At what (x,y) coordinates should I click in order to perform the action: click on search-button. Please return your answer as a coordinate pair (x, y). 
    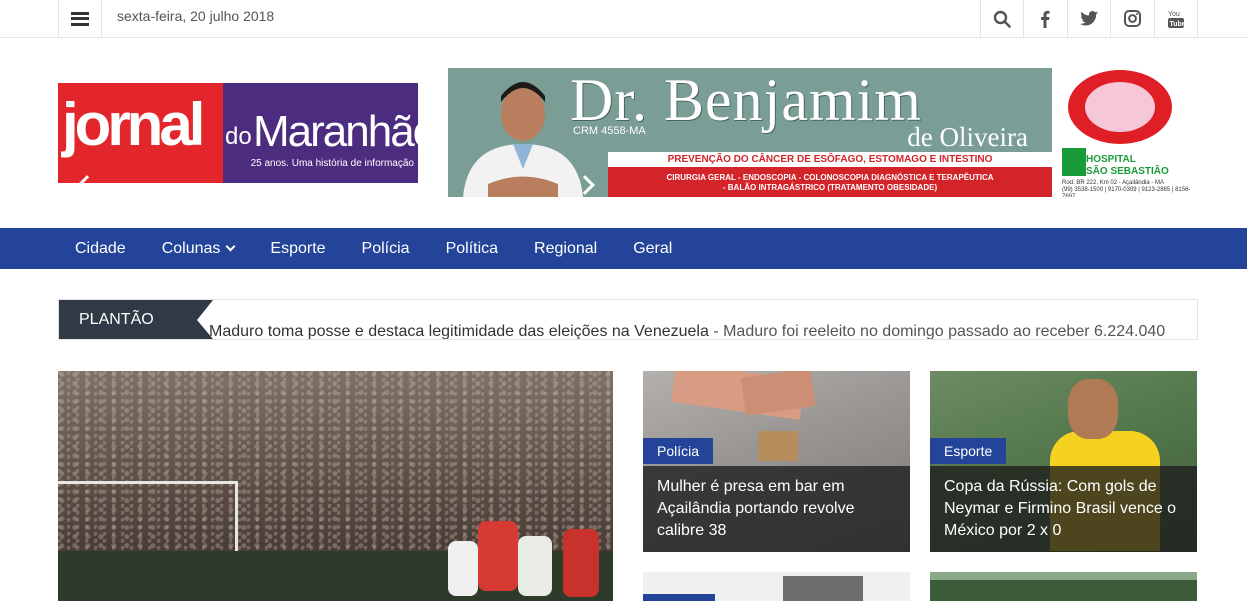
    Looking at the image, I should click on (1002, 18).